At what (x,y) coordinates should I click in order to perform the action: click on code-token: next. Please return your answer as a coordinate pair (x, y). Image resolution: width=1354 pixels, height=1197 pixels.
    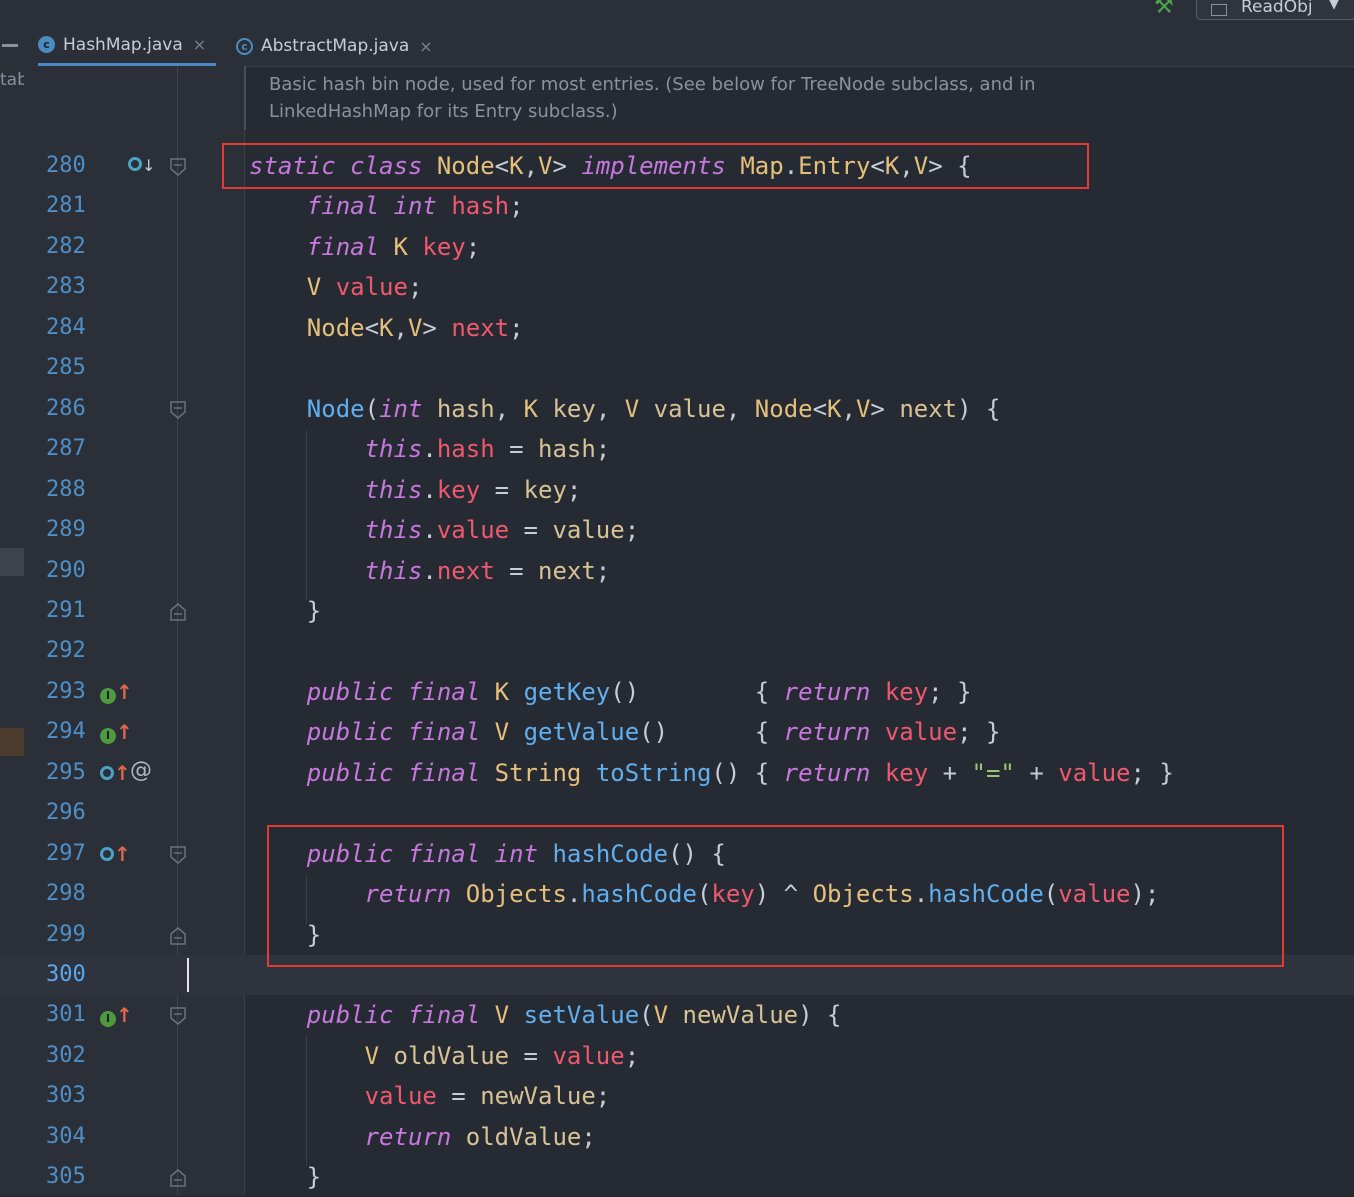
    Looking at the image, I should click on (480, 328).